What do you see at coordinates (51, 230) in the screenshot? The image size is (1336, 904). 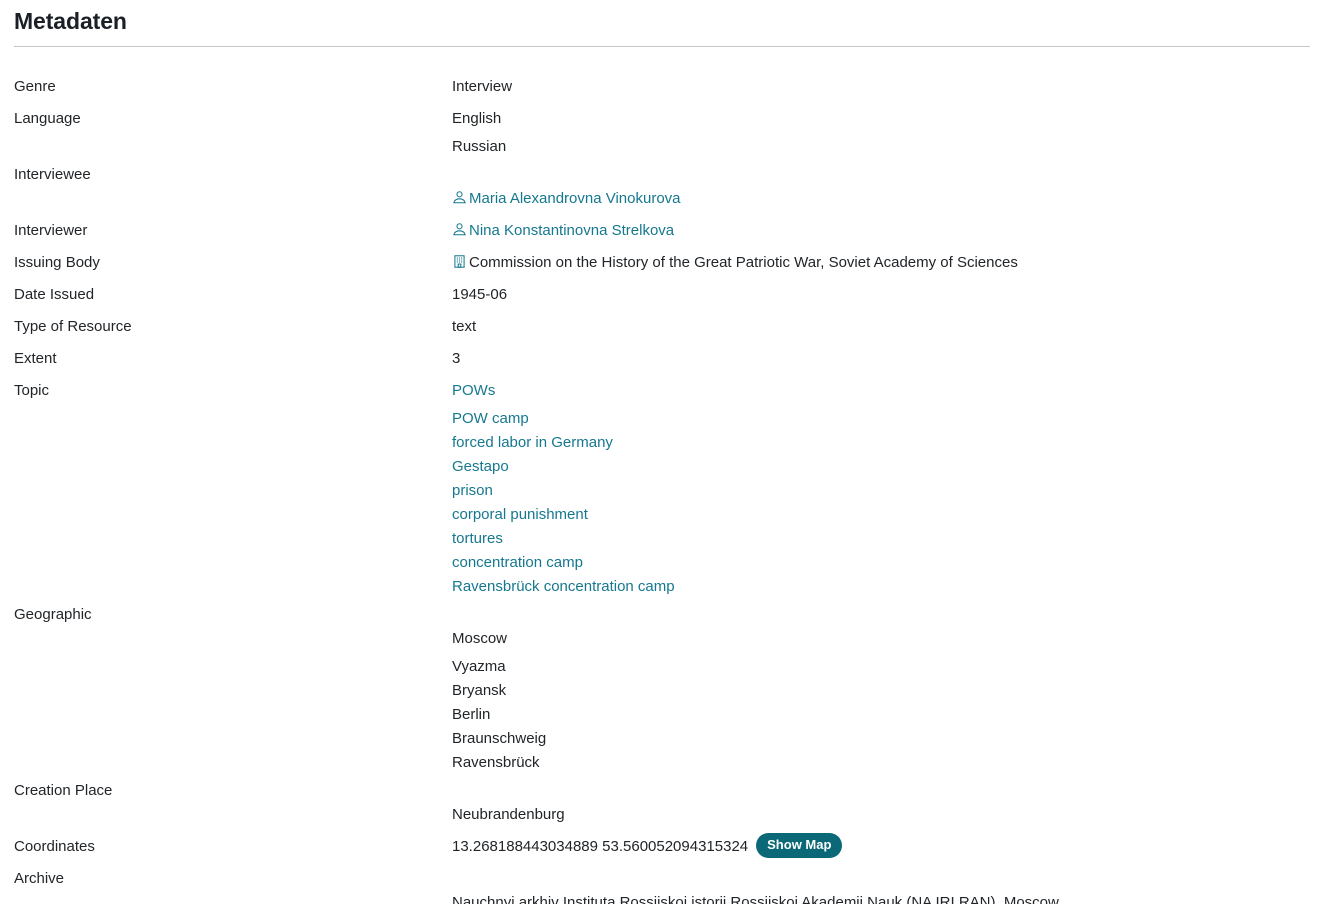 I see `field-label-interviewer: Interviewer` at bounding box center [51, 230].